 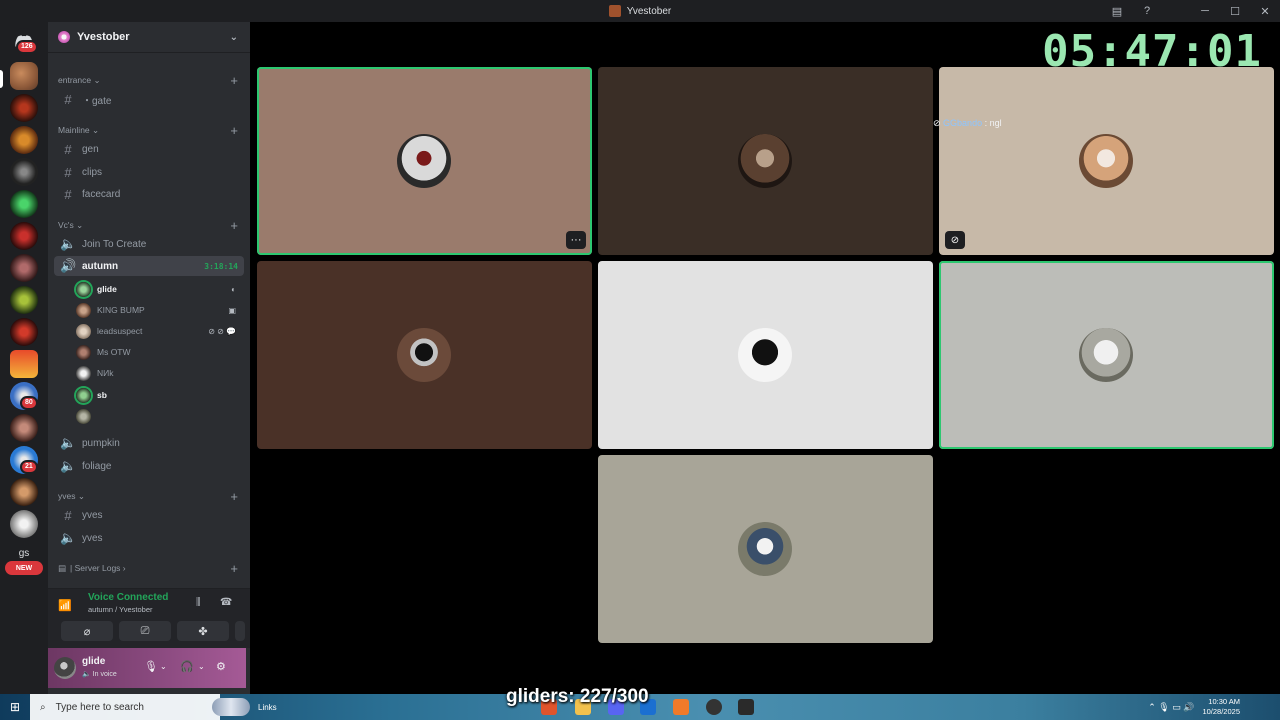 I want to click on server-gs: gs, so click(x=24, y=553).